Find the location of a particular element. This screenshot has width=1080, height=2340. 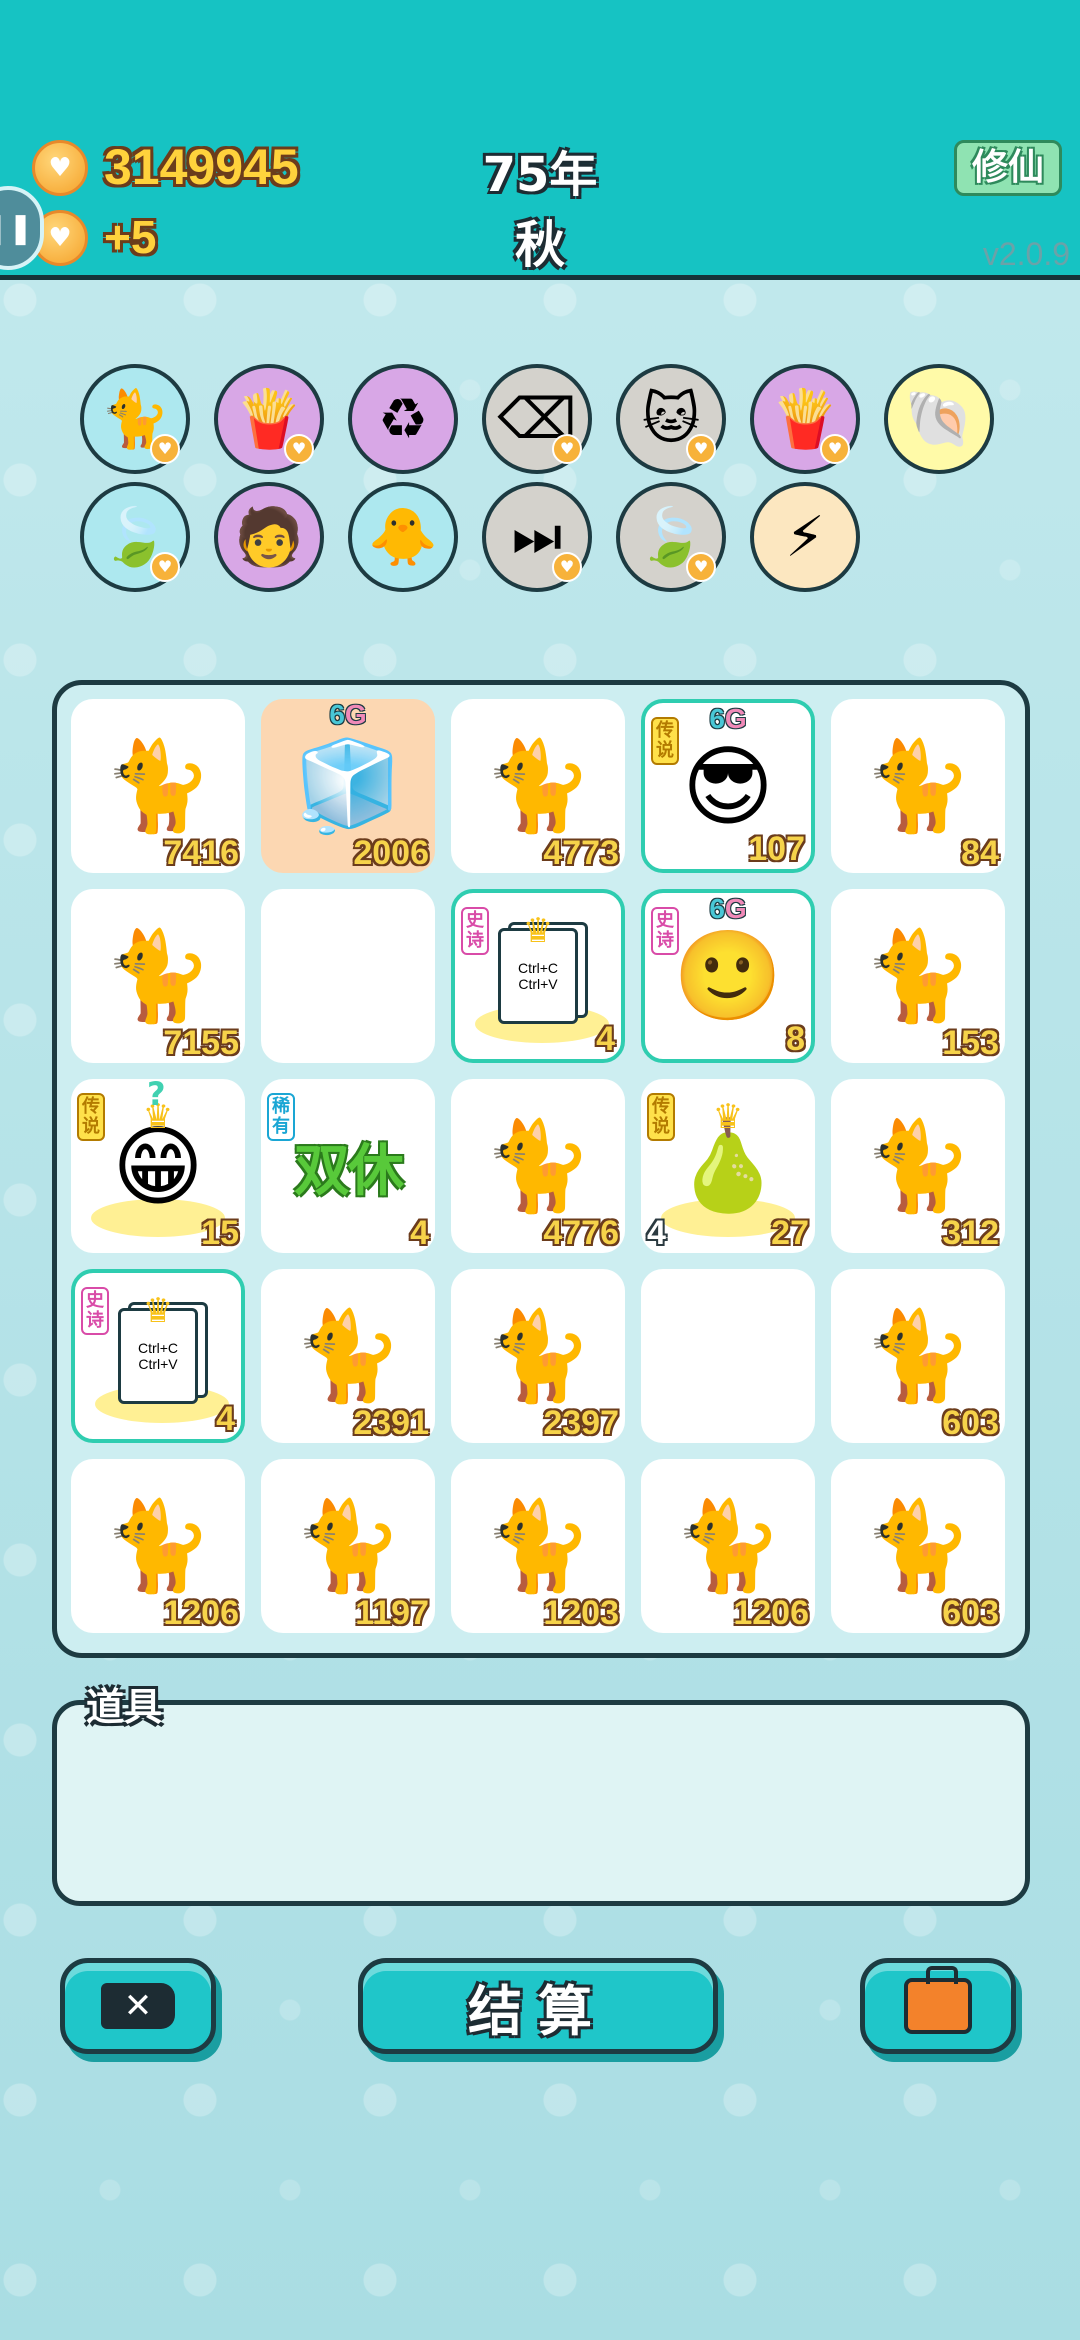

cell-counter: 4 is located at coordinates (656, 1233).